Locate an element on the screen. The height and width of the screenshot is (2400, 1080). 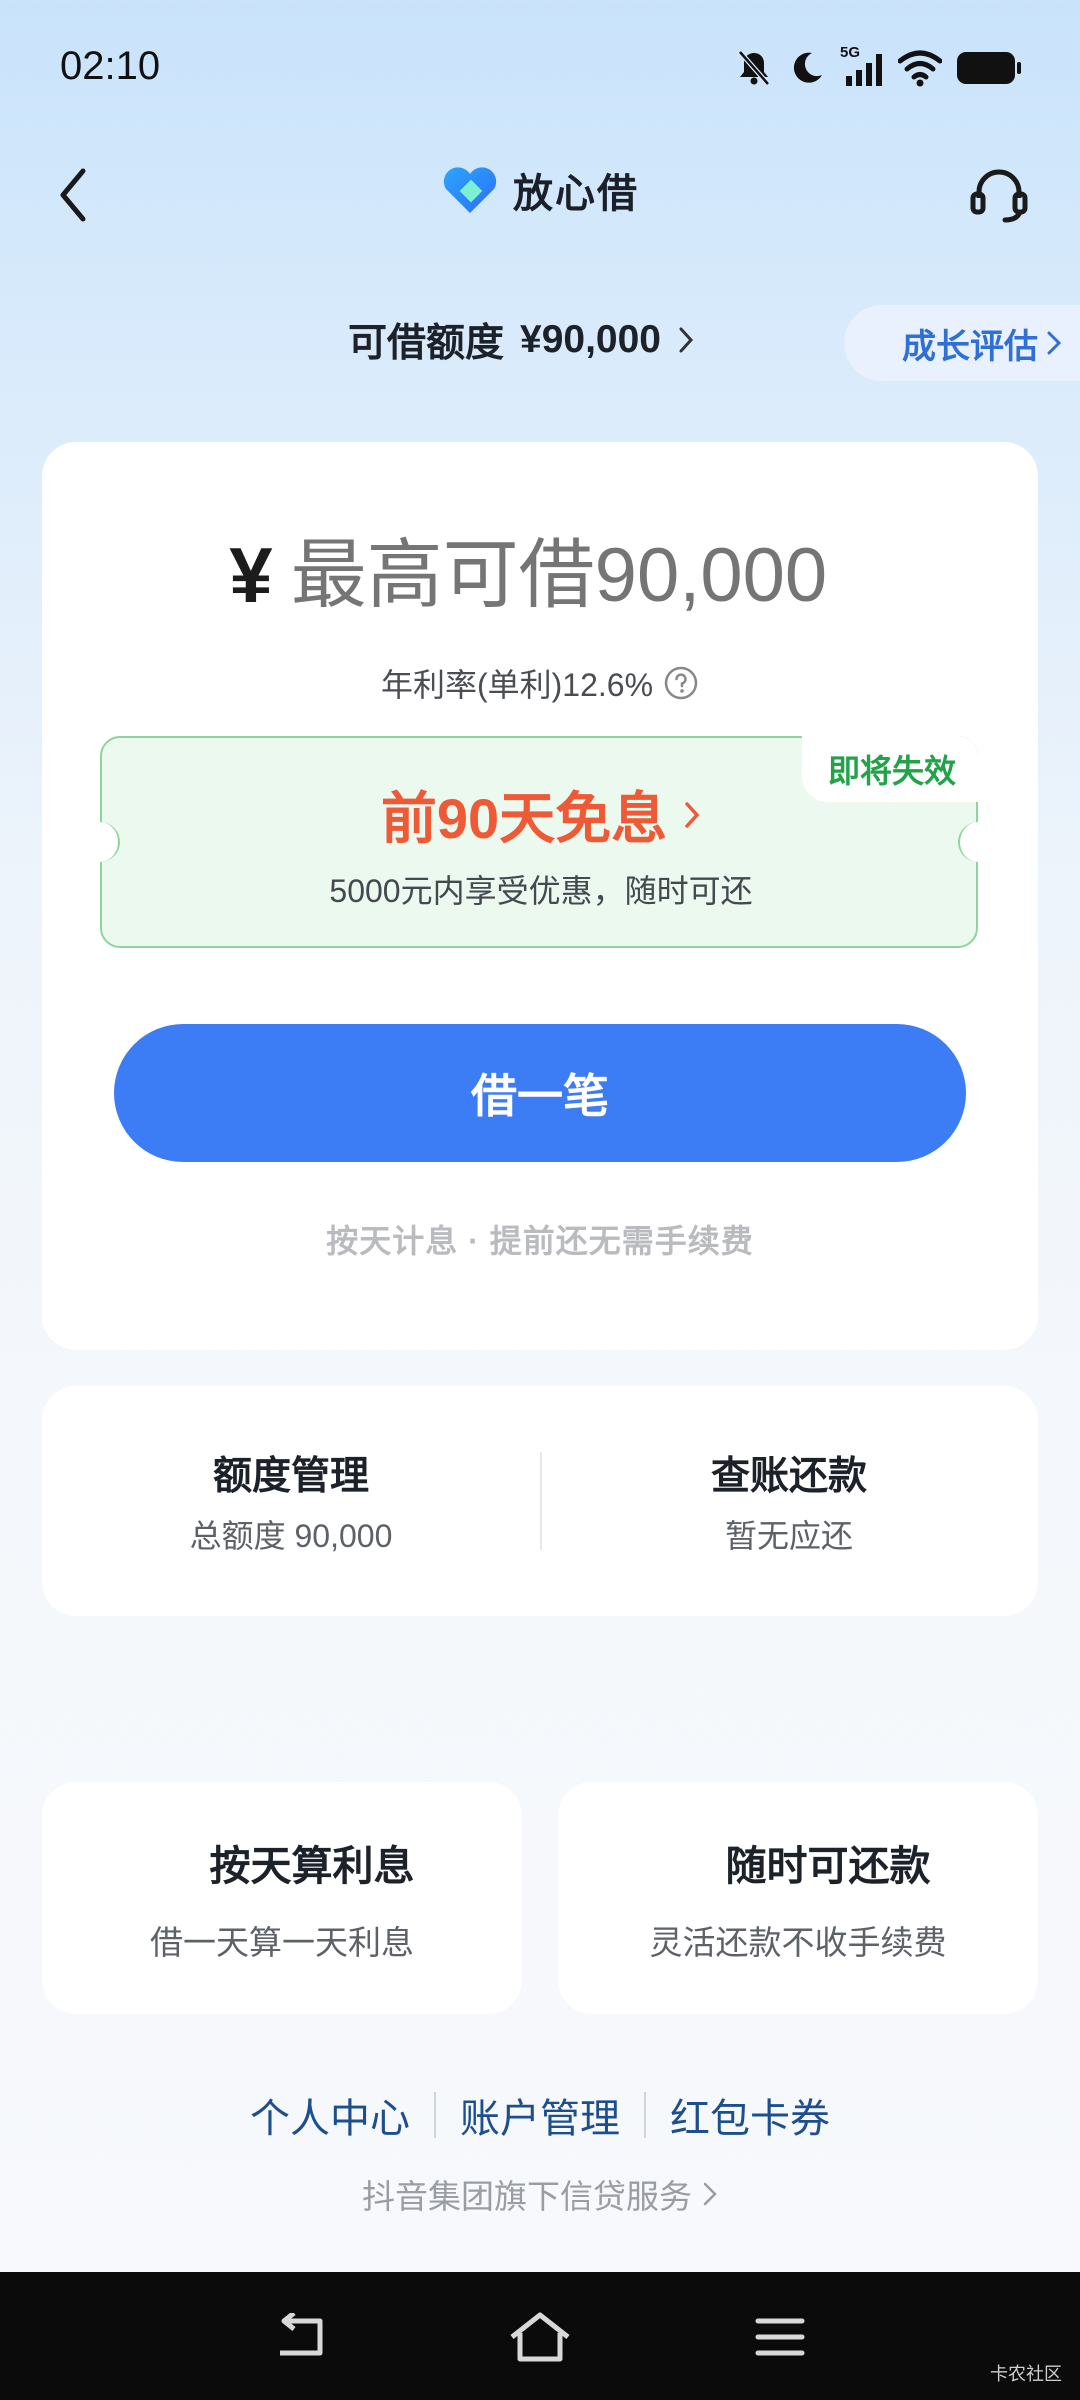
customer-service-button is located at coordinates (999, 194).